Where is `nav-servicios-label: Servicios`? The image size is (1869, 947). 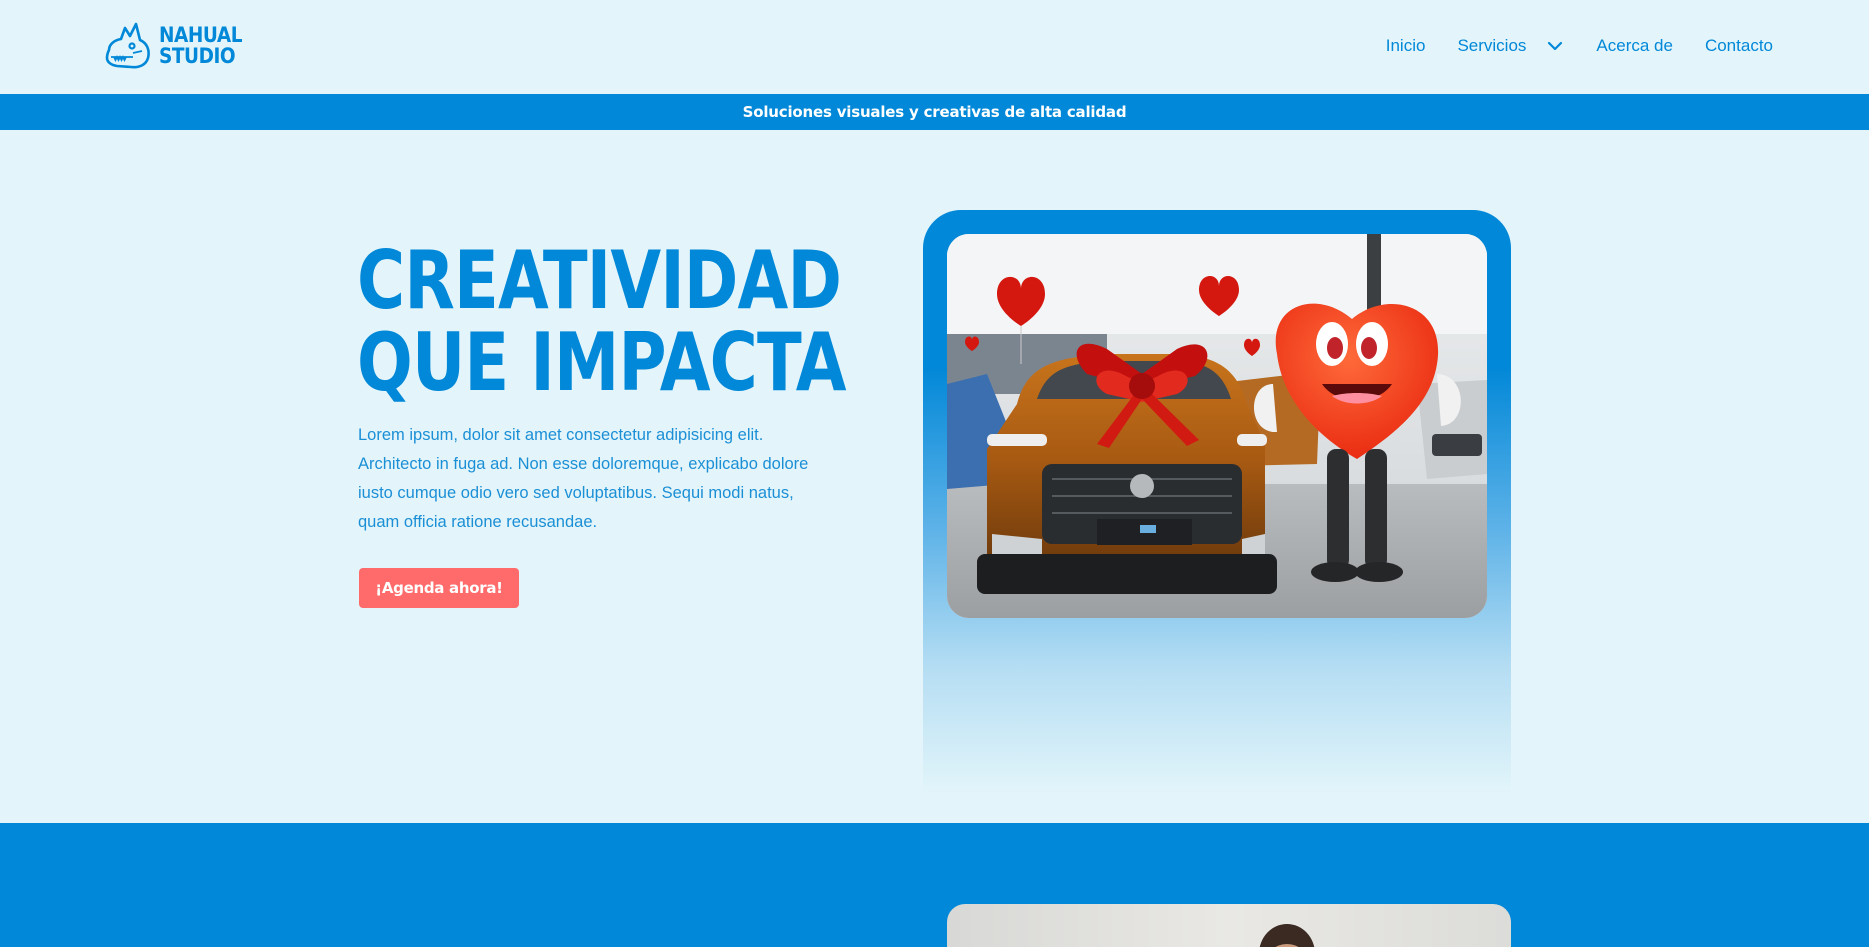
nav-servicios-label: Servicios is located at coordinates (1491, 46).